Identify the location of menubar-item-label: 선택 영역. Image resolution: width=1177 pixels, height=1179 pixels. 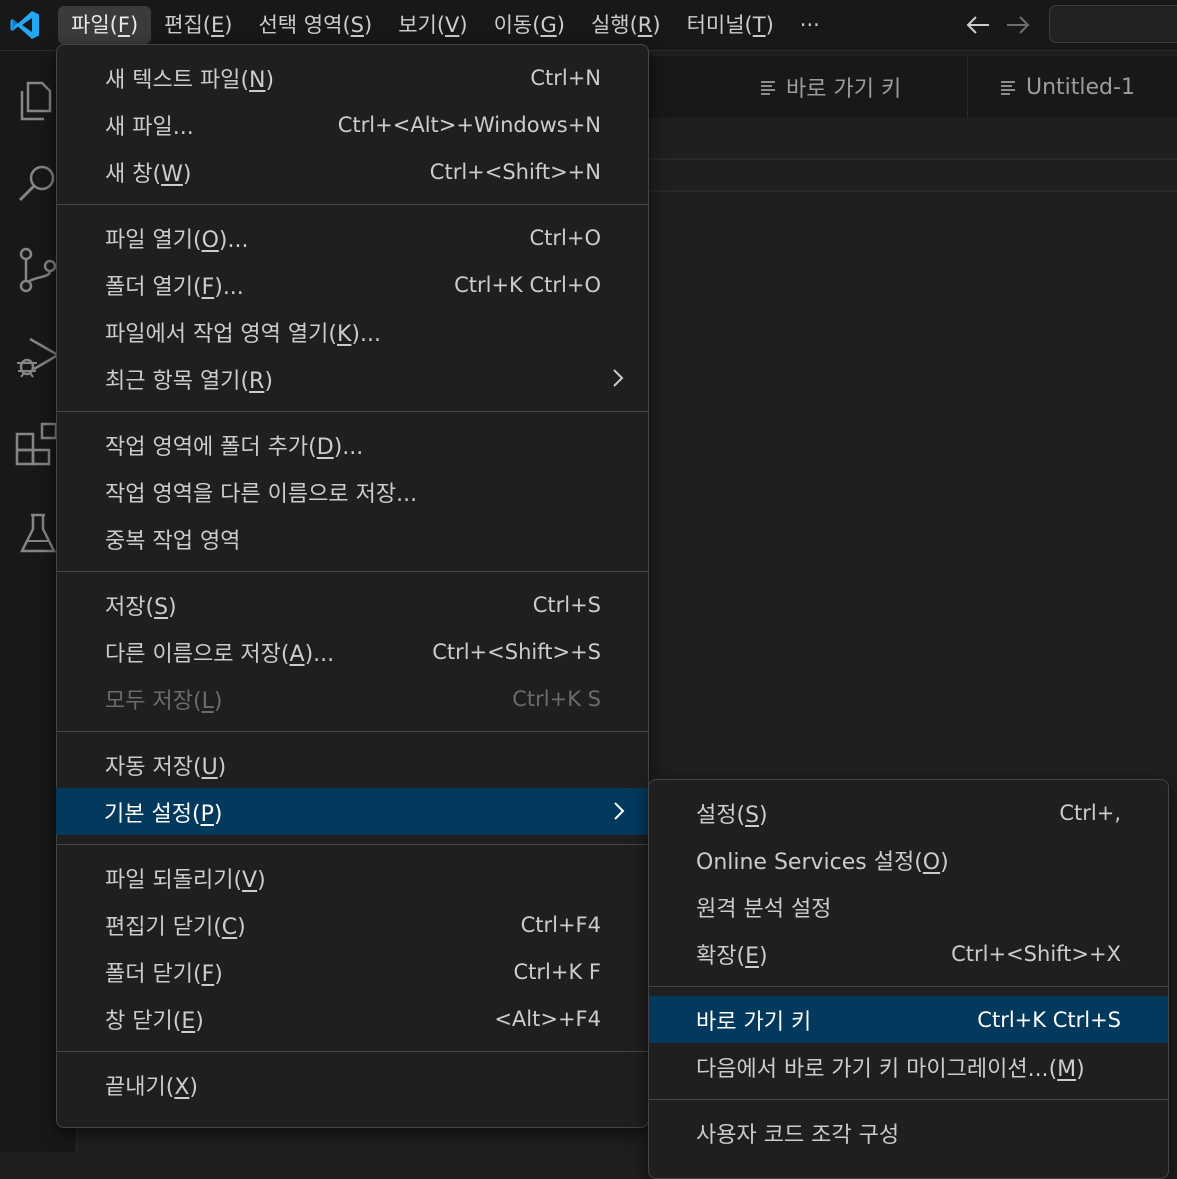
(300, 25).